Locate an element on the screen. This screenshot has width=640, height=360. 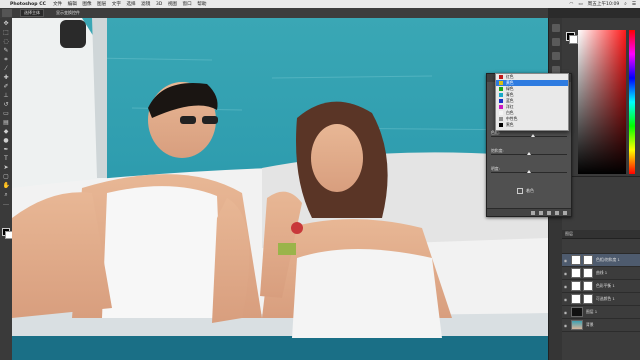
saturation-slider: 饱和度: is located at coordinates (529, 153).